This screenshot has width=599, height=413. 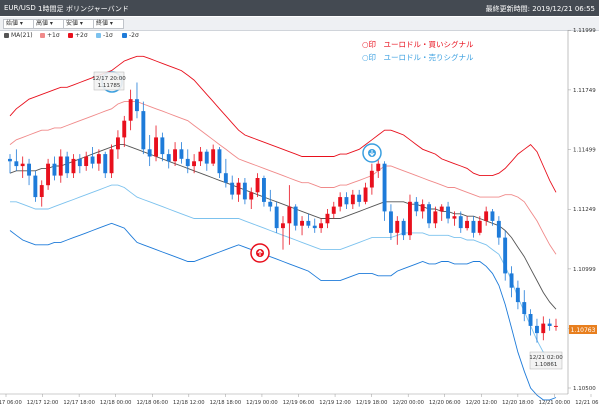 I want to click on x-tick-label: 12/17 18:00, so click(x=79, y=403).